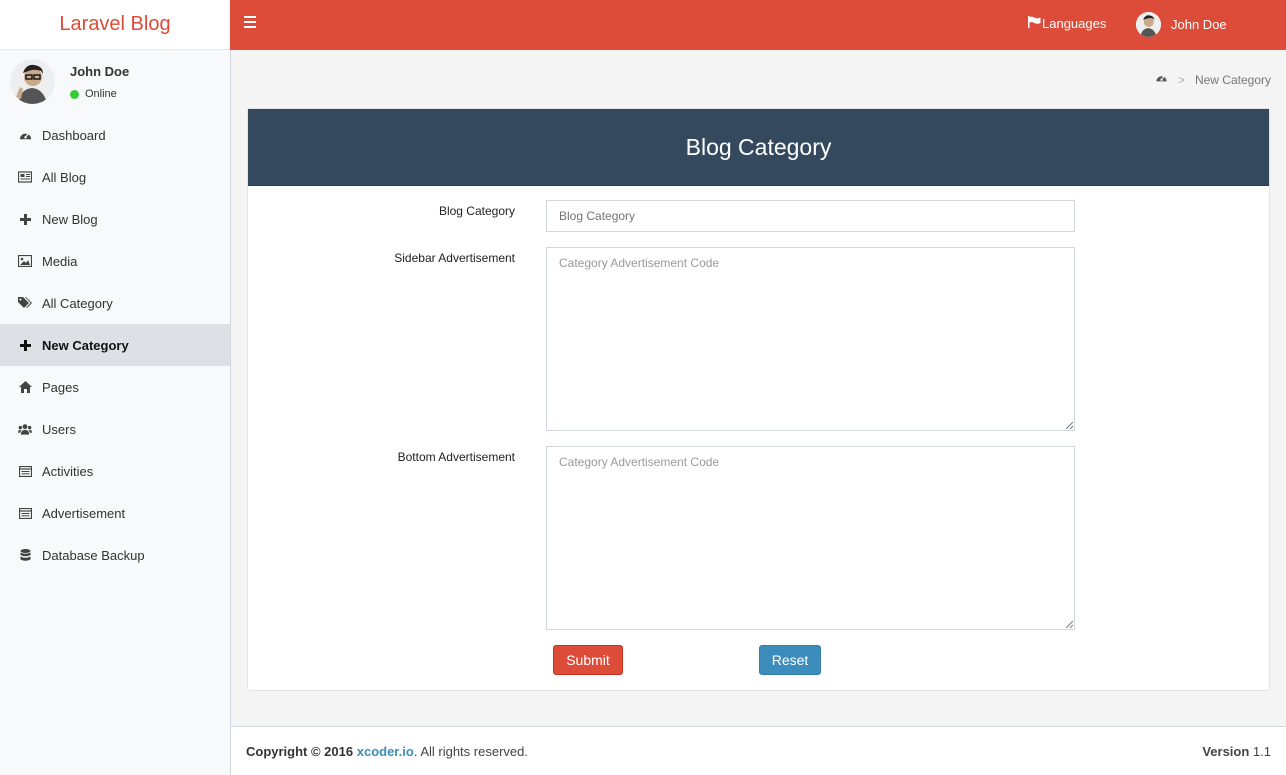  I want to click on sidebar-item-all-category: All Category, so click(115, 303).